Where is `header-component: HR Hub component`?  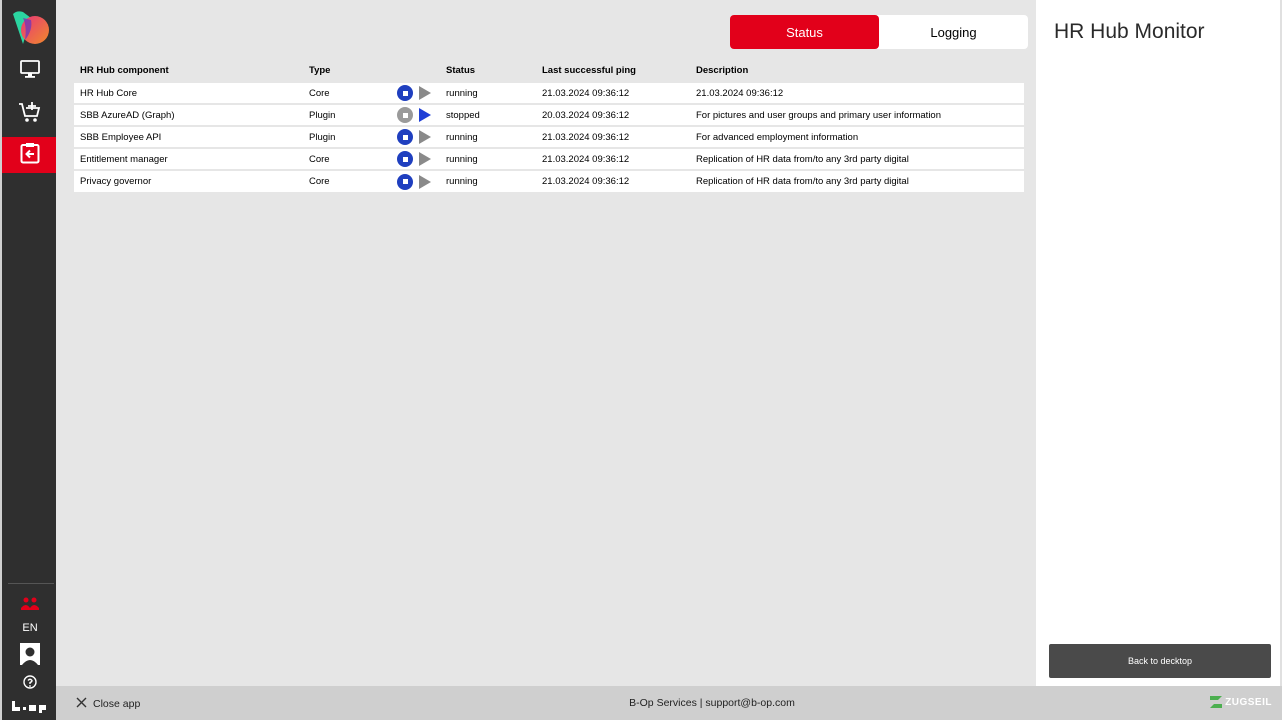 header-component: HR Hub component is located at coordinates (124, 70).